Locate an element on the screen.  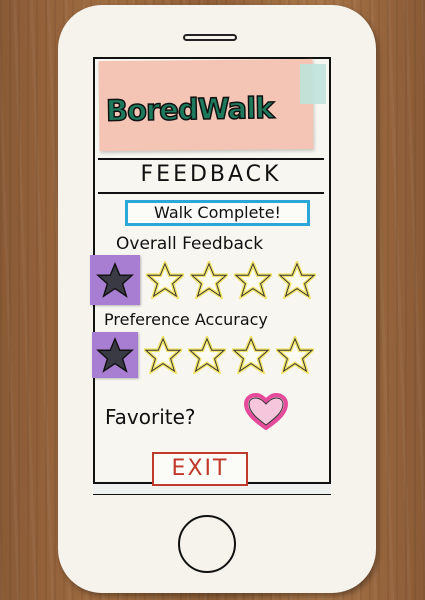
favorite-button is located at coordinates (266, 412).